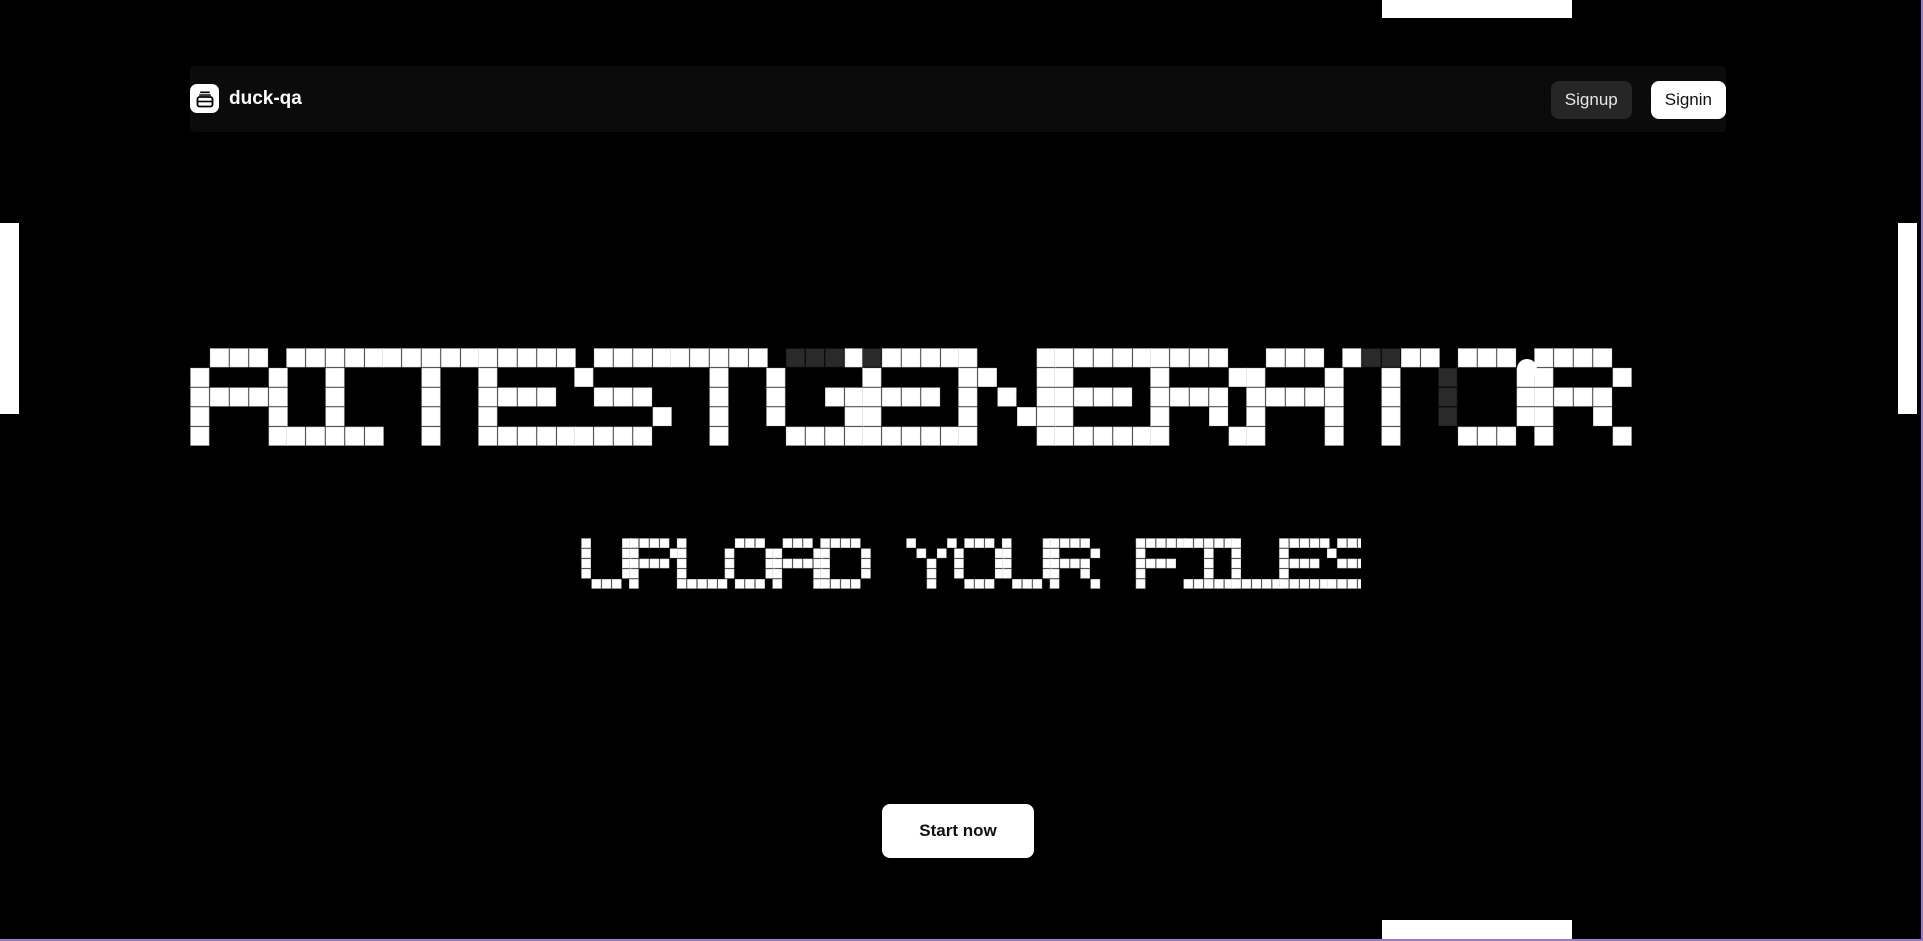 The height and width of the screenshot is (941, 1923). What do you see at coordinates (958, 831) in the screenshot?
I see `start-now-button: Start now` at bounding box center [958, 831].